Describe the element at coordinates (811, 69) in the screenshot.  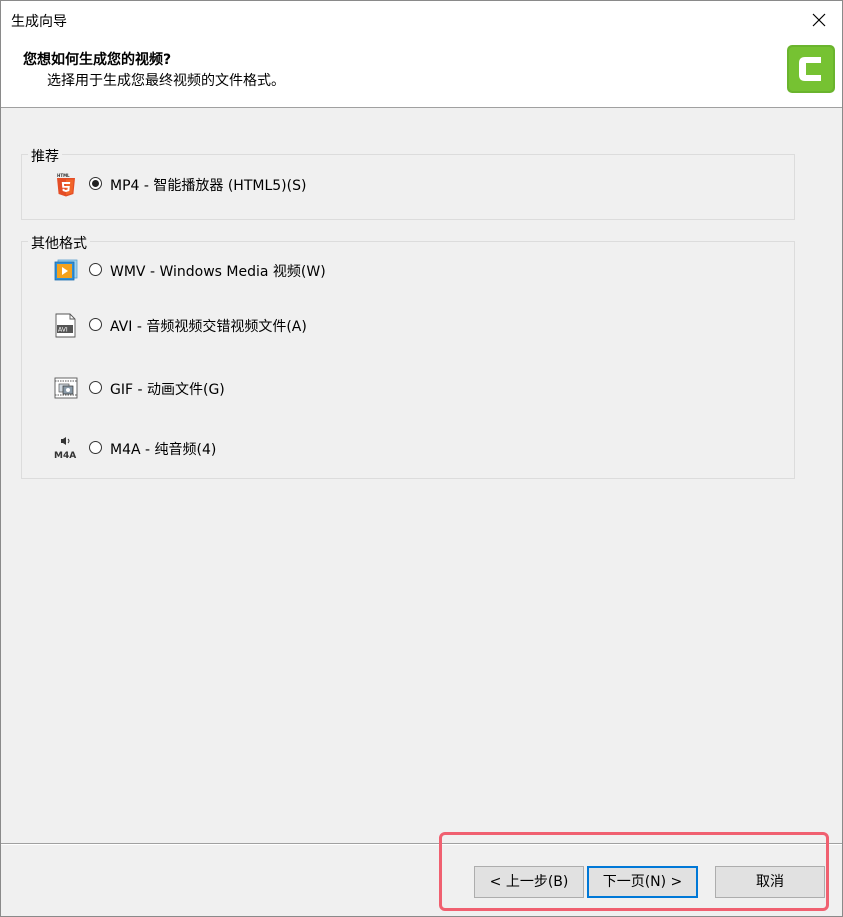
I see `camtasia-logo-icon` at that location.